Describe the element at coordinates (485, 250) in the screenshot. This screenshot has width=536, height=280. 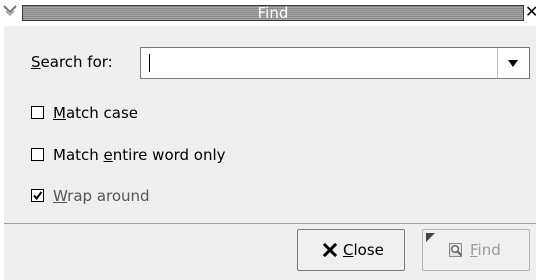
I see `find-button-label: Find` at that location.